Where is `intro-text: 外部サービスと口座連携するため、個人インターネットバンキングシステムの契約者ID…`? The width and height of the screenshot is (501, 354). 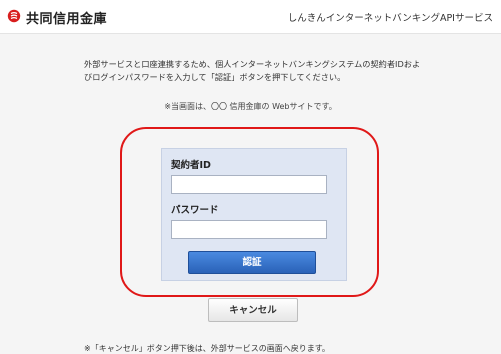 intro-text: 外部サービスと口座連携するため、個人インターネットバンキングシステムの契約者ID… is located at coordinates (284, 71).